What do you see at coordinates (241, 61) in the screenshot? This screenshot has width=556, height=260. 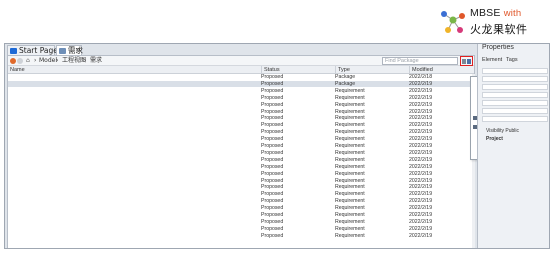 I see `browser-toolbar: ⌂ › Model › 工程视图 › 需求 Find Package` at bounding box center [241, 61].